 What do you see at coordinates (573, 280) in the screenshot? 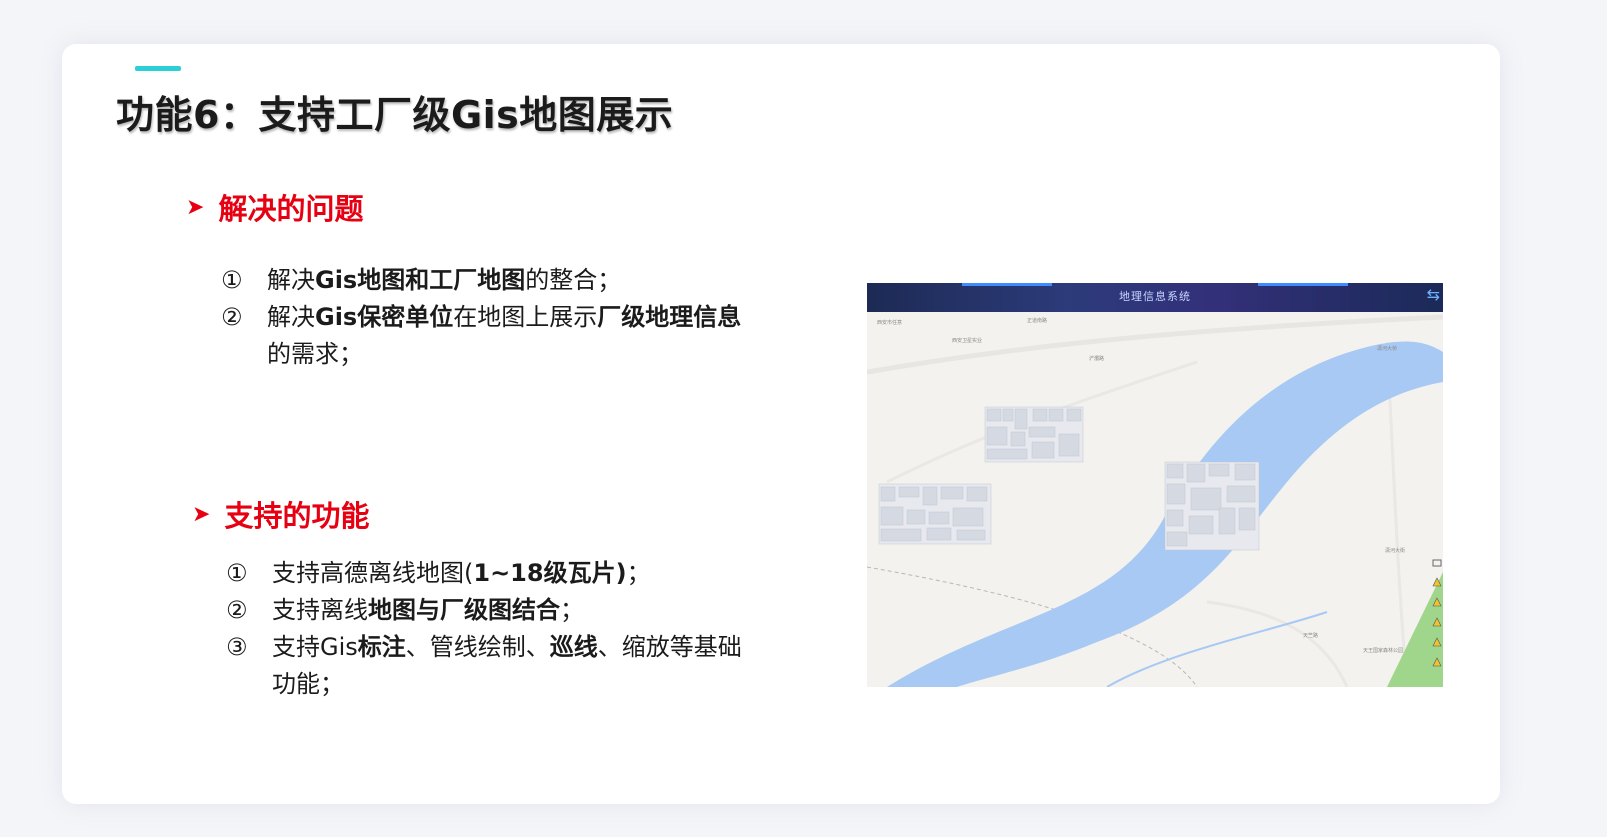
I see `list-item-text-part: 的整合；` at bounding box center [573, 280].